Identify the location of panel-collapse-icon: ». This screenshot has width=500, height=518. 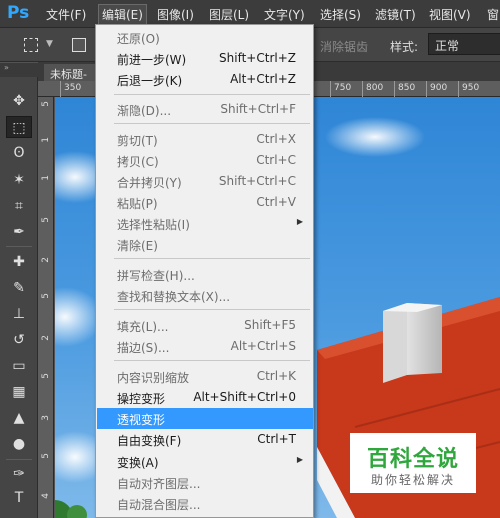
(19, 70).